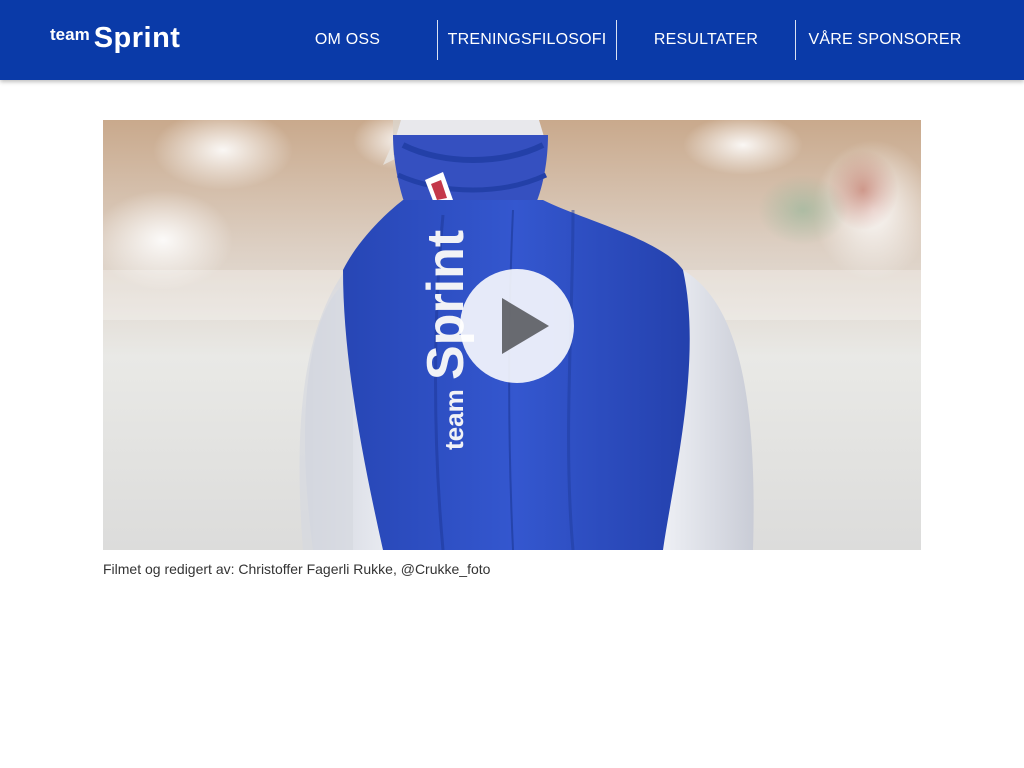 The height and width of the screenshot is (768, 1024). What do you see at coordinates (525, 326) in the screenshot?
I see `play-icon` at bounding box center [525, 326].